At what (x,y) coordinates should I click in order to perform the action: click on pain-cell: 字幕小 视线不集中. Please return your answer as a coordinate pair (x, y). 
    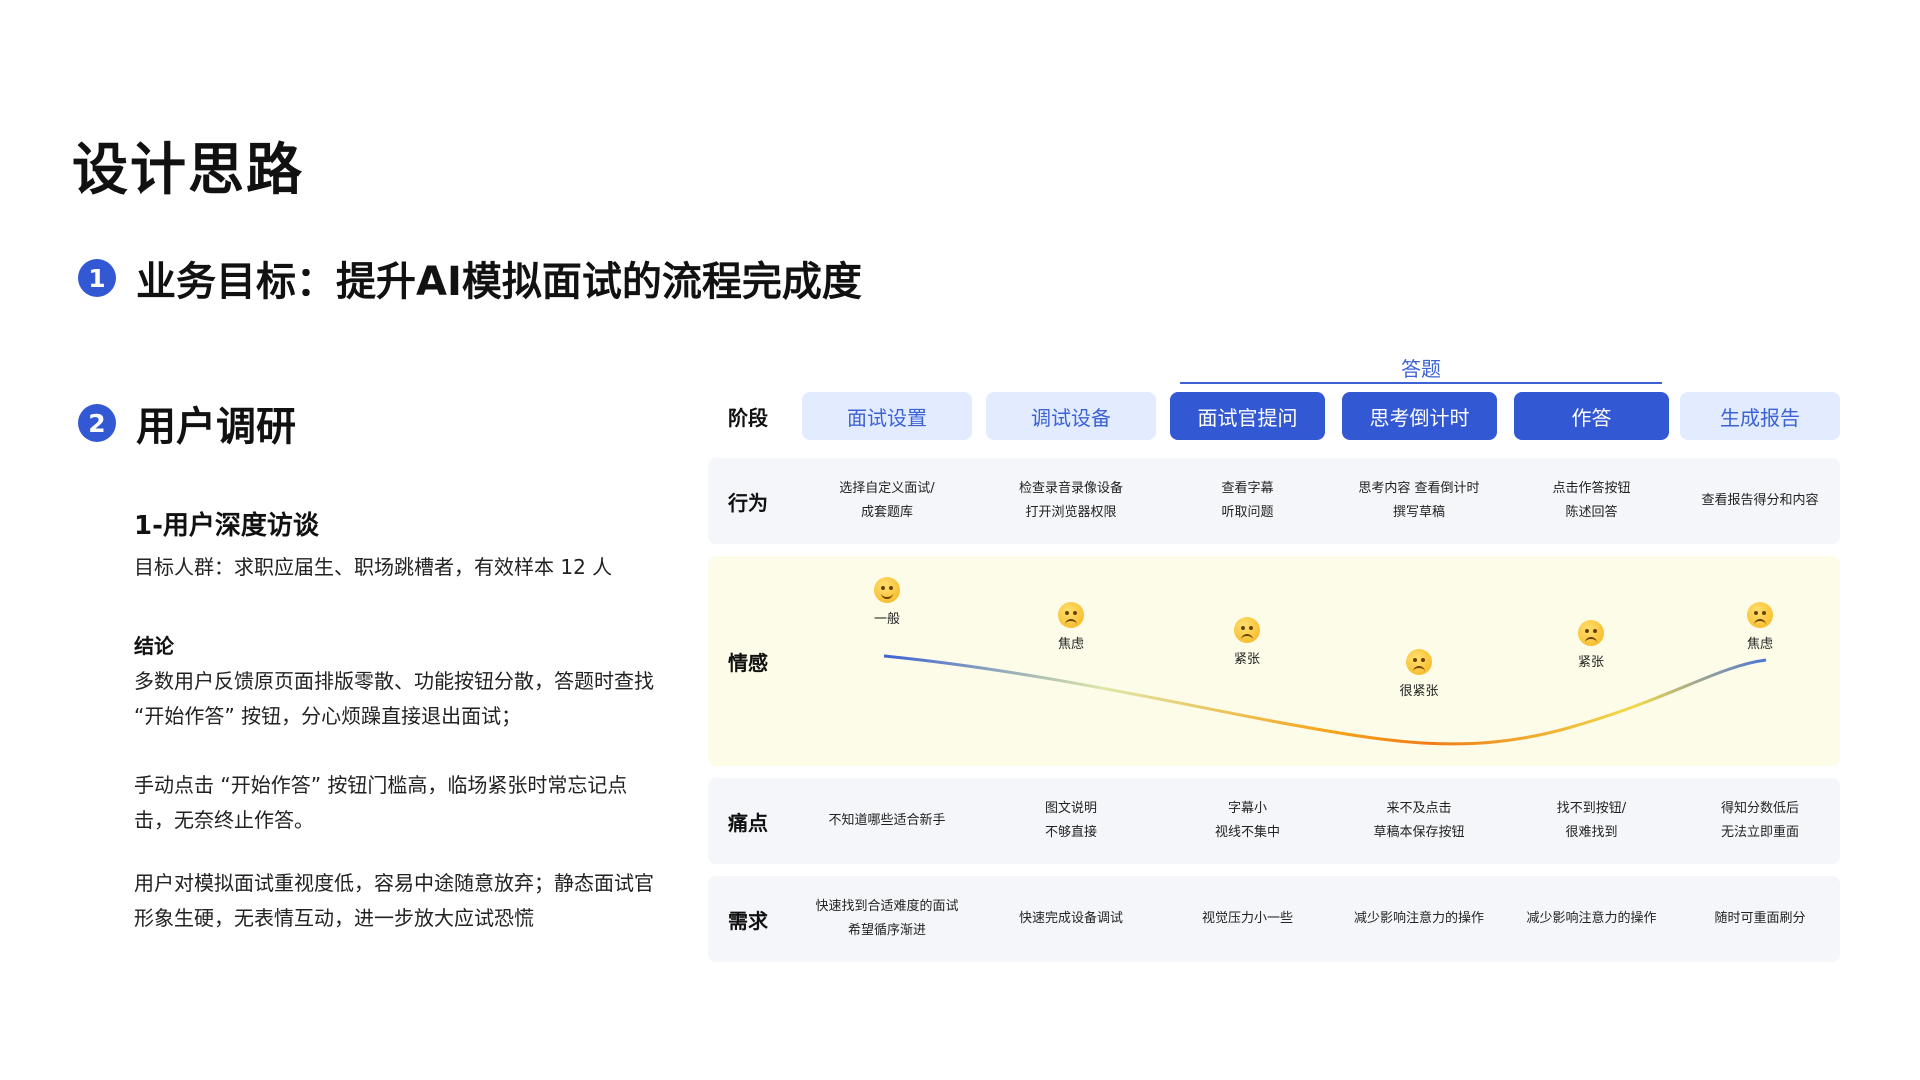
    Looking at the image, I should click on (1247, 820).